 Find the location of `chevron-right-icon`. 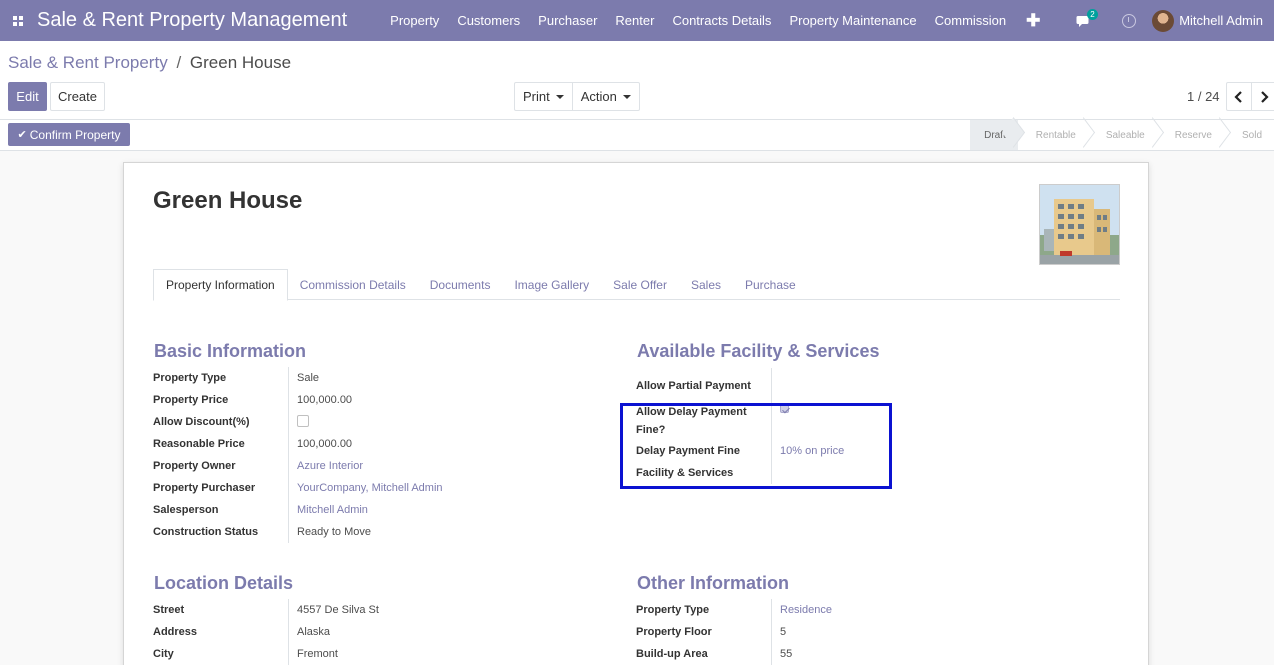

chevron-right-icon is located at coordinates (1264, 96).